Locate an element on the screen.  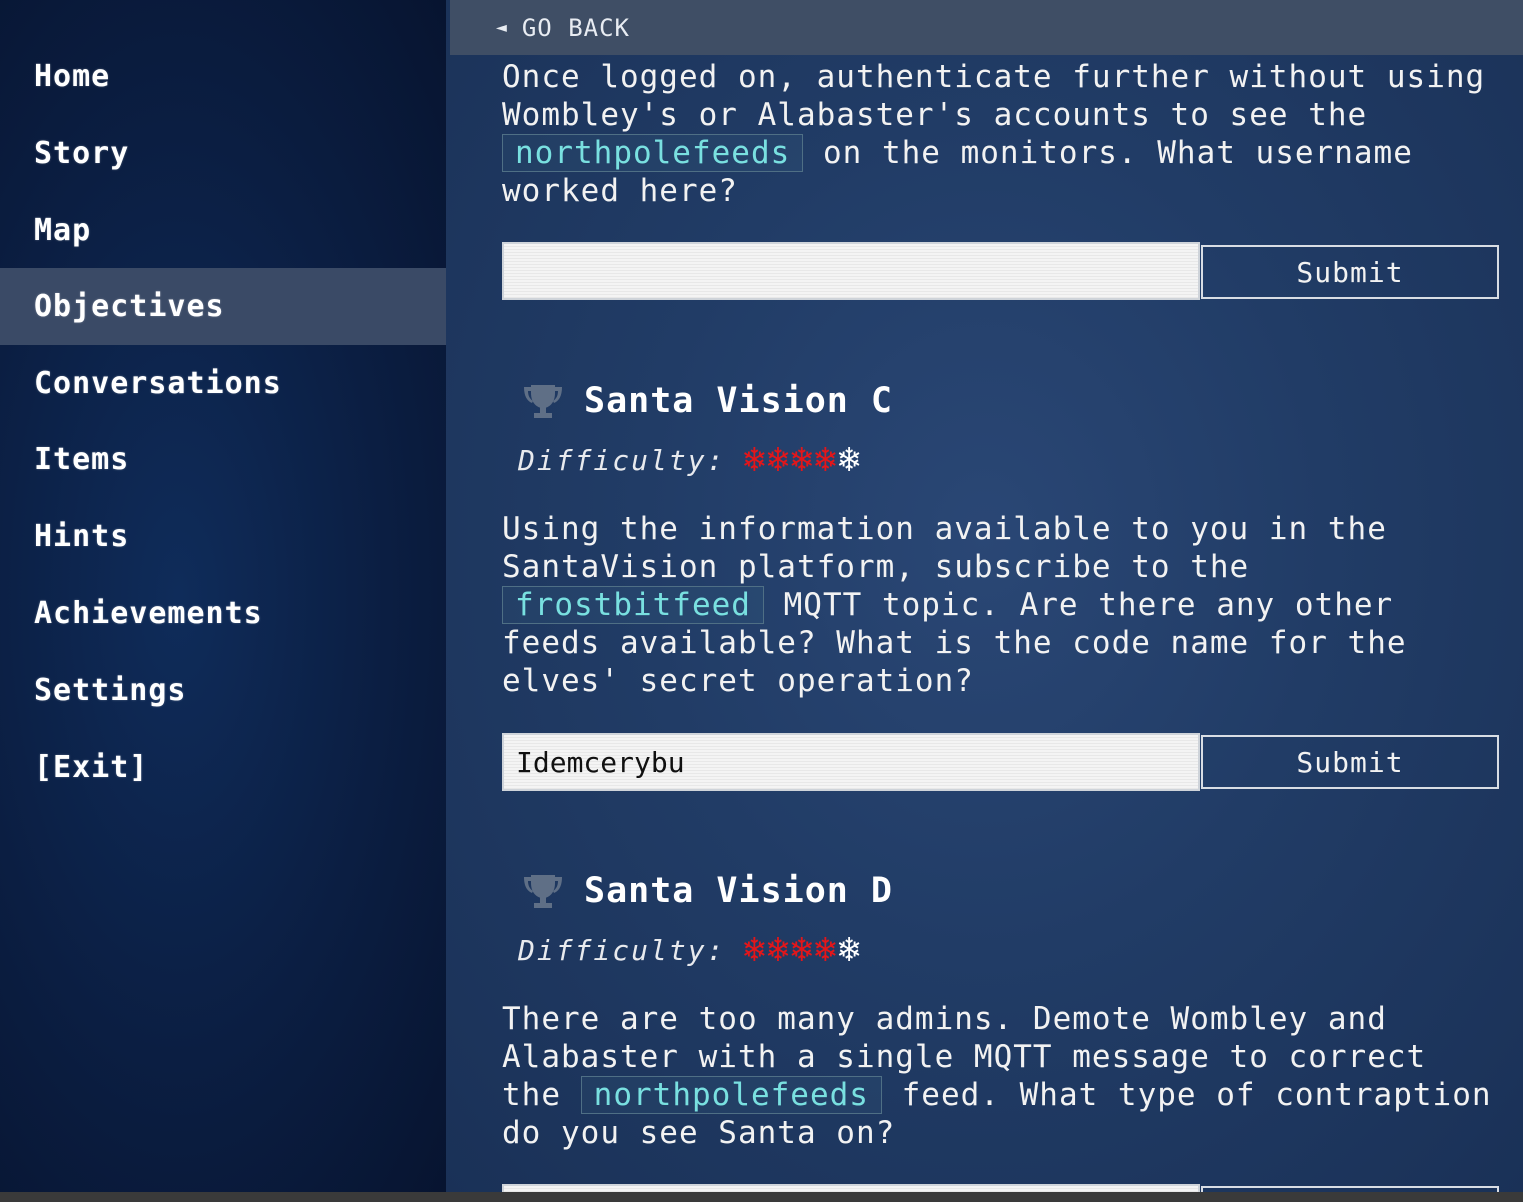
sidebar-item-conversations: Conversations is located at coordinates (223, 383).